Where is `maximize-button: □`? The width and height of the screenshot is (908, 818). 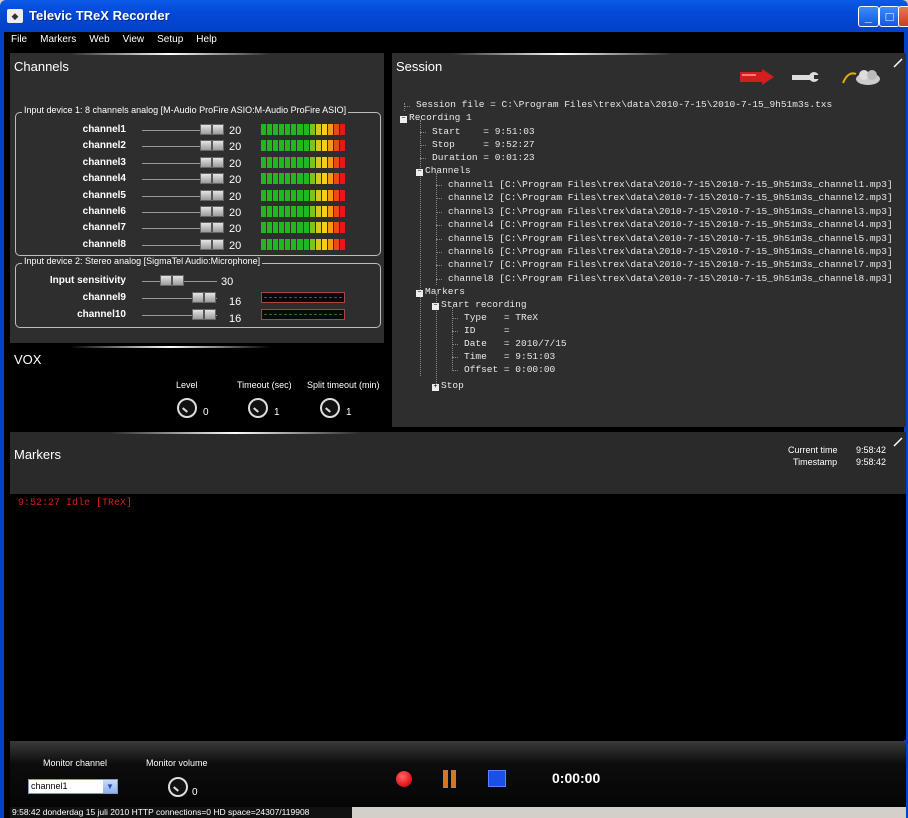 maximize-button: □ is located at coordinates (889, 16).